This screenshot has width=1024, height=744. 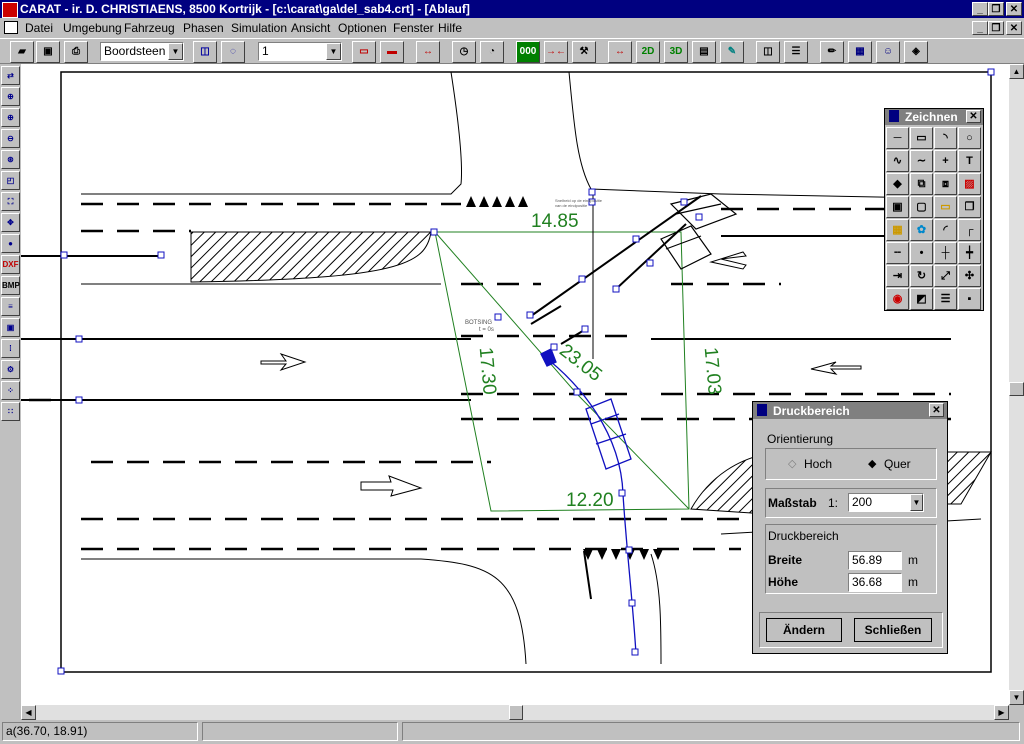 I want to click on fillet-tool-icon: ◜, so click(x=945, y=230).